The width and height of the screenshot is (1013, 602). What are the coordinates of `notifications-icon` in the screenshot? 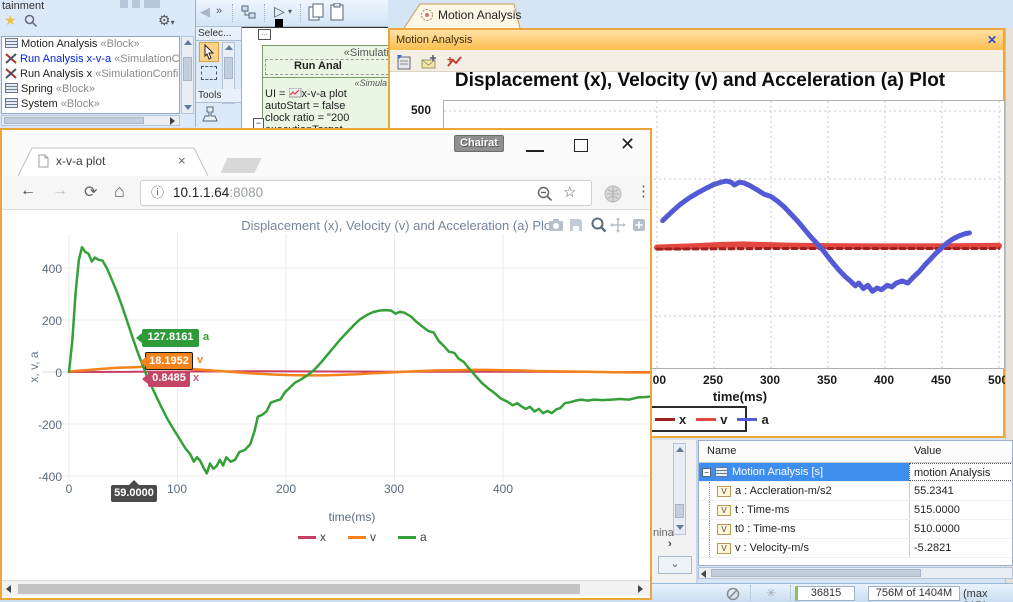 It's located at (733, 594).